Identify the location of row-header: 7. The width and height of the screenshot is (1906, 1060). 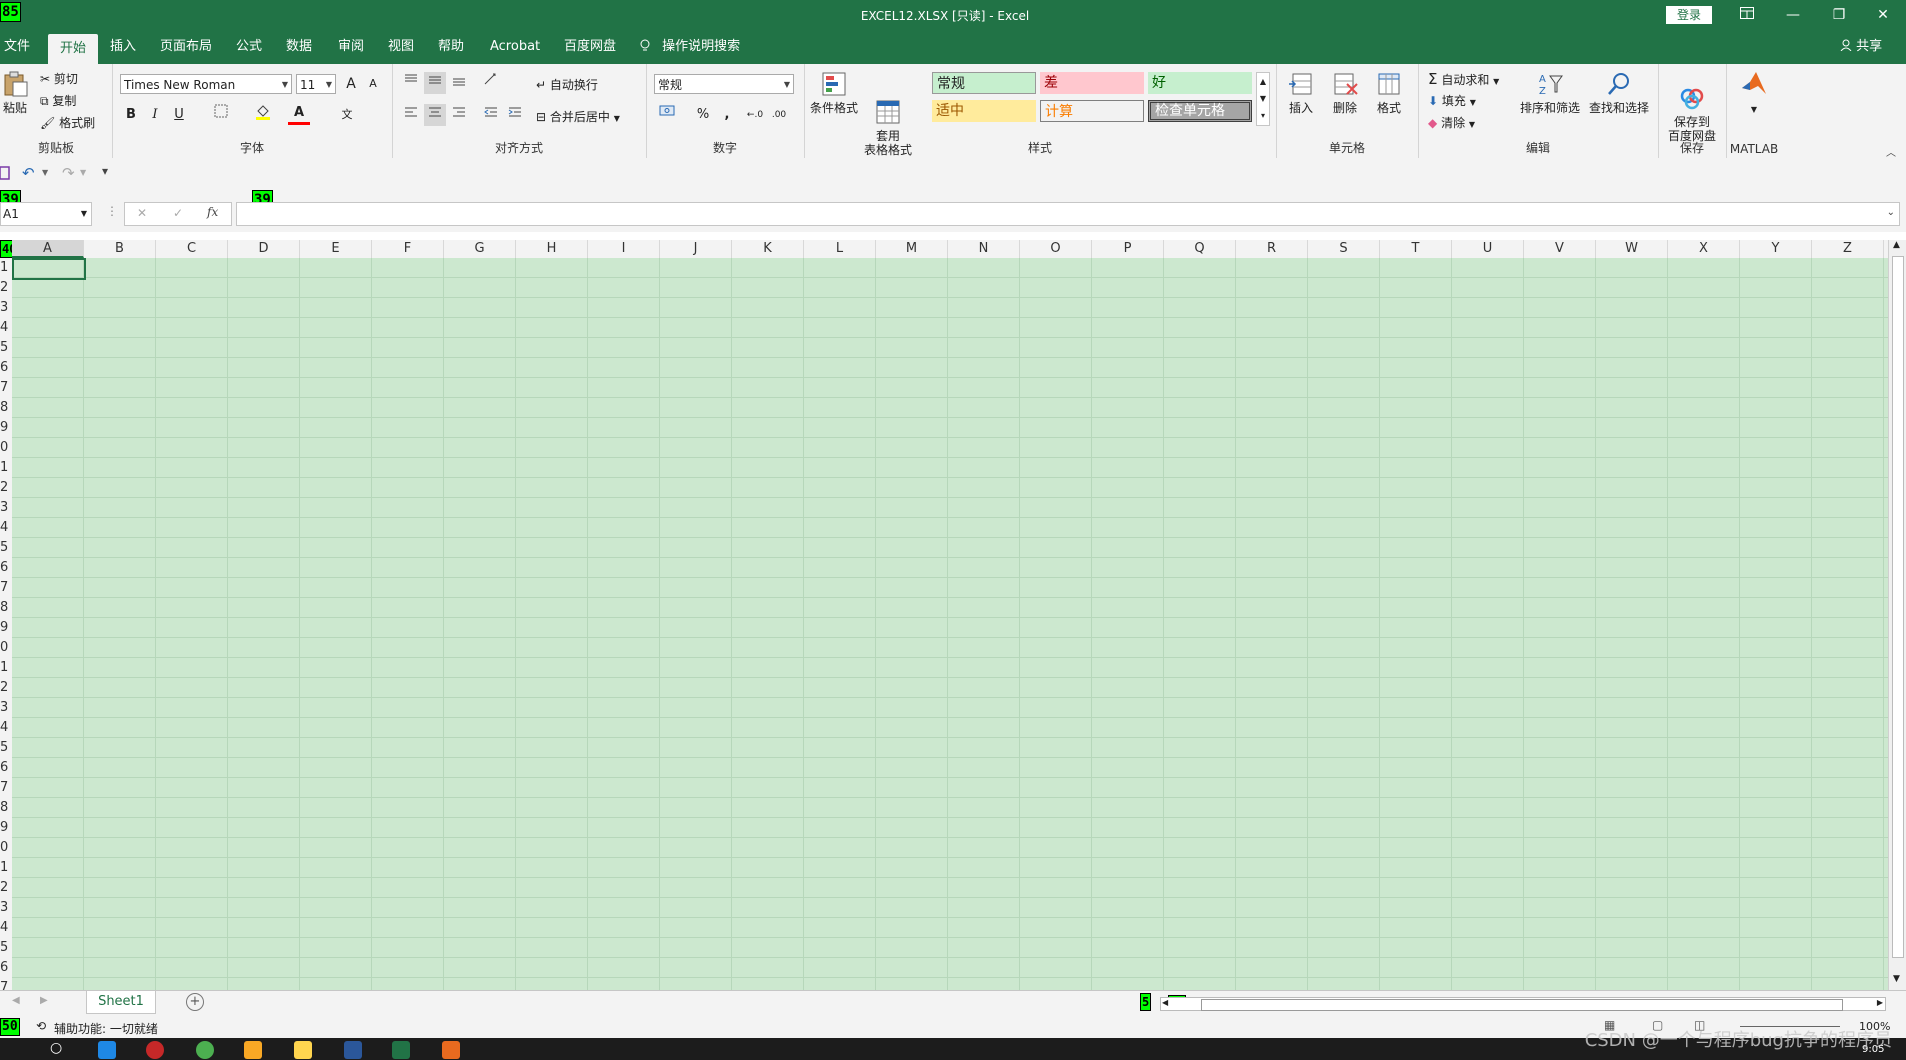
(6, 388).